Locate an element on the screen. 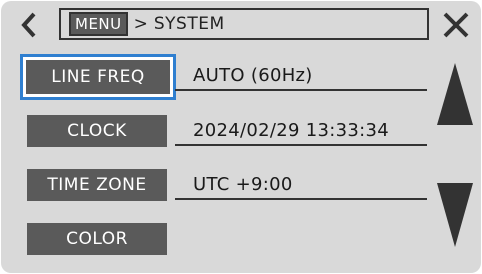 The height and width of the screenshot is (274, 482). breadcrumb-menu-link: MENU is located at coordinates (98, 24).